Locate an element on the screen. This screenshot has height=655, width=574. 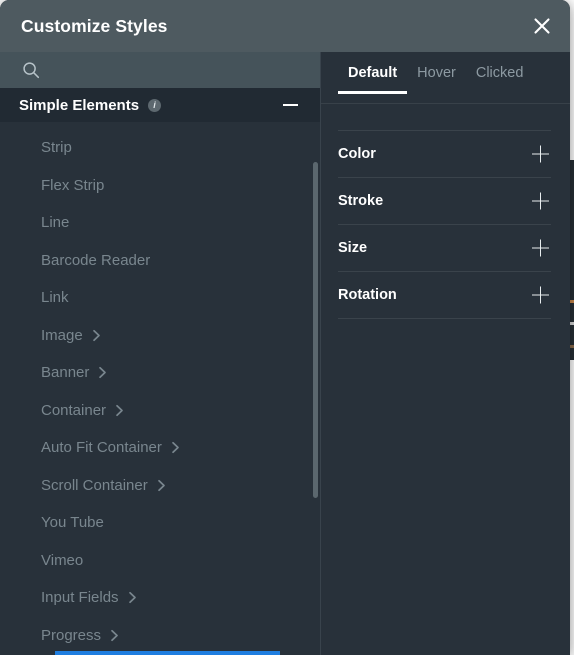
style-section-color: Color is located at coordinates (444, 154).